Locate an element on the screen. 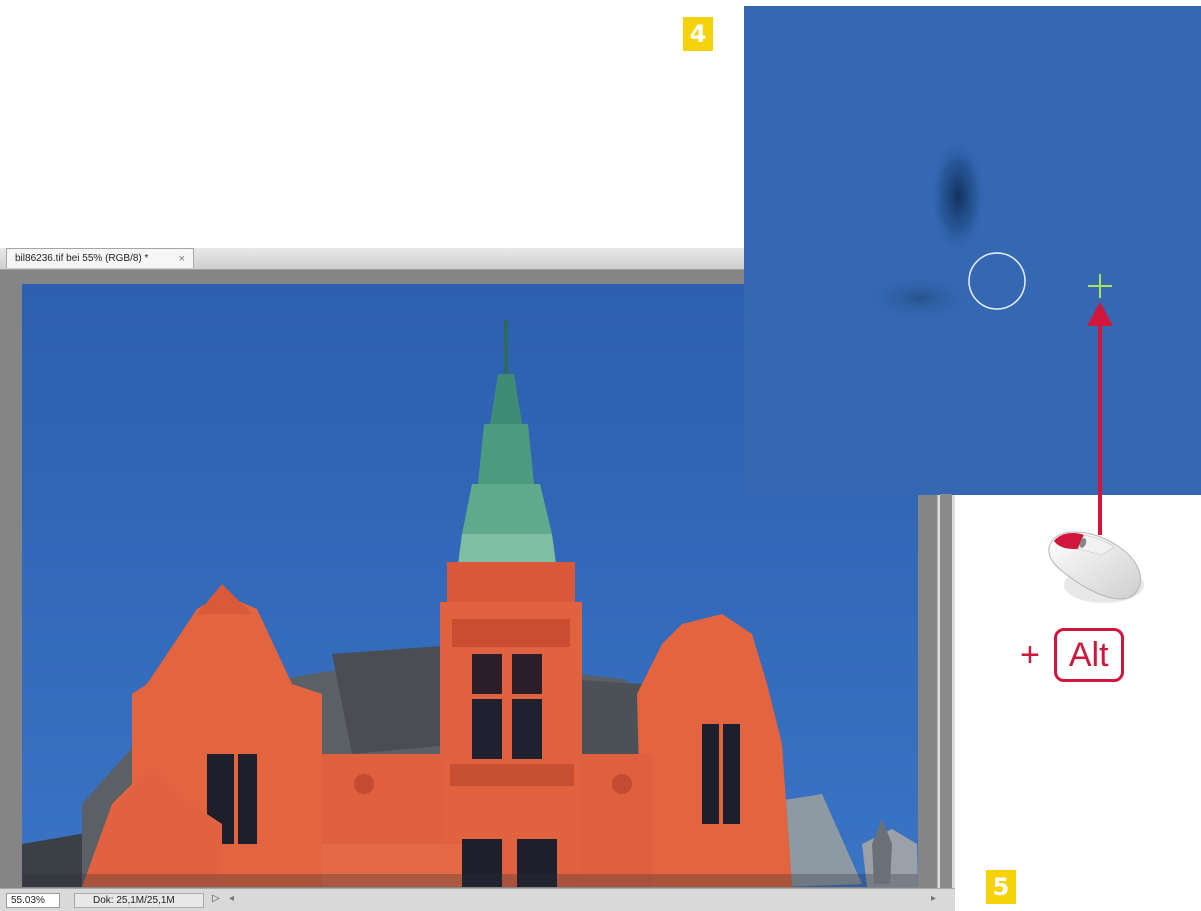 The height and width of the screenshot is (911, 1201). step-5-badge: 5 is located at coordinates (1001, 887).